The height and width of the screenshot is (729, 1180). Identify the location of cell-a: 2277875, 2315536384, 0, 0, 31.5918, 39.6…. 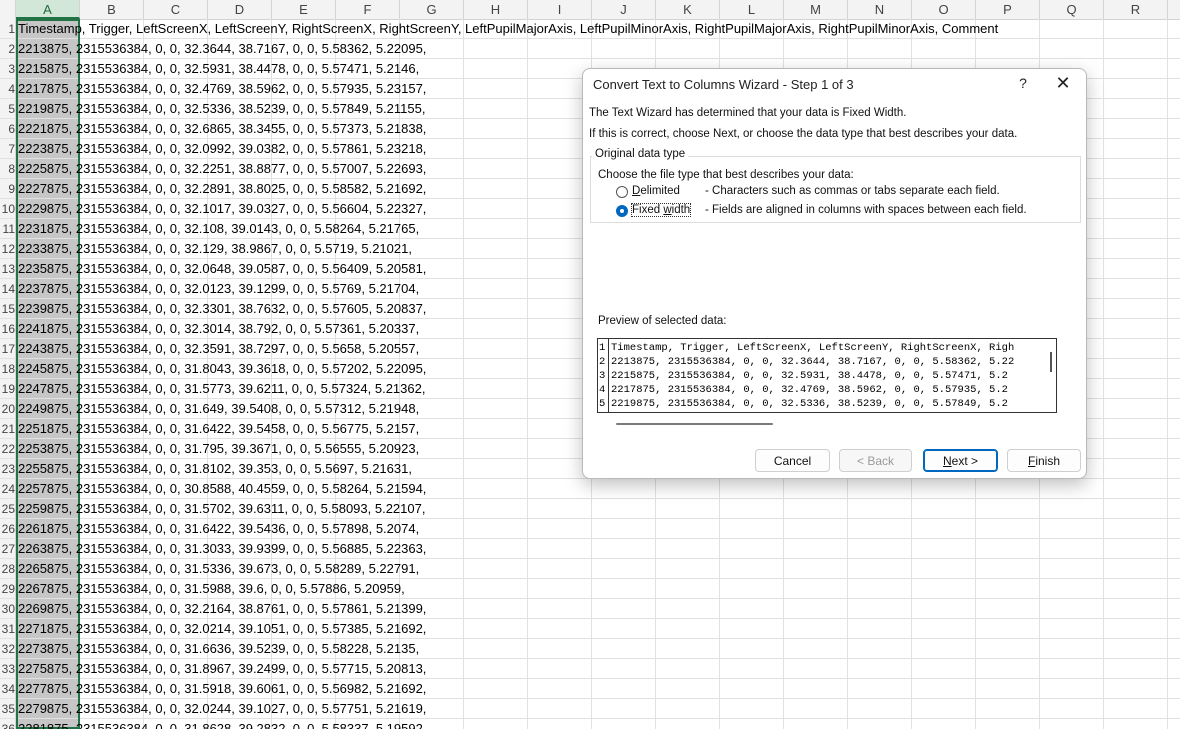
(222, 689).